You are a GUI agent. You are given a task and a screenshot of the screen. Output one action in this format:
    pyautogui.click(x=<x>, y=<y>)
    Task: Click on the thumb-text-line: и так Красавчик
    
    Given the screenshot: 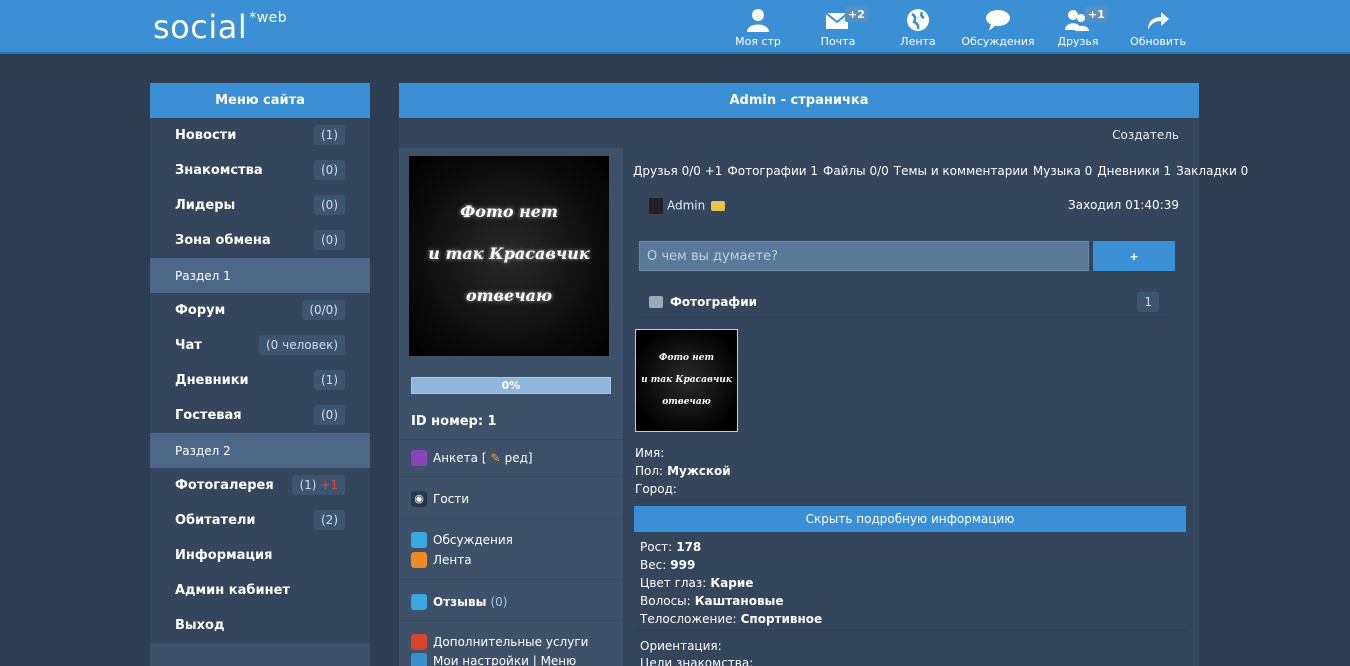 What is the action you would take?
    pyautogui.click(x=686, y=380)
    